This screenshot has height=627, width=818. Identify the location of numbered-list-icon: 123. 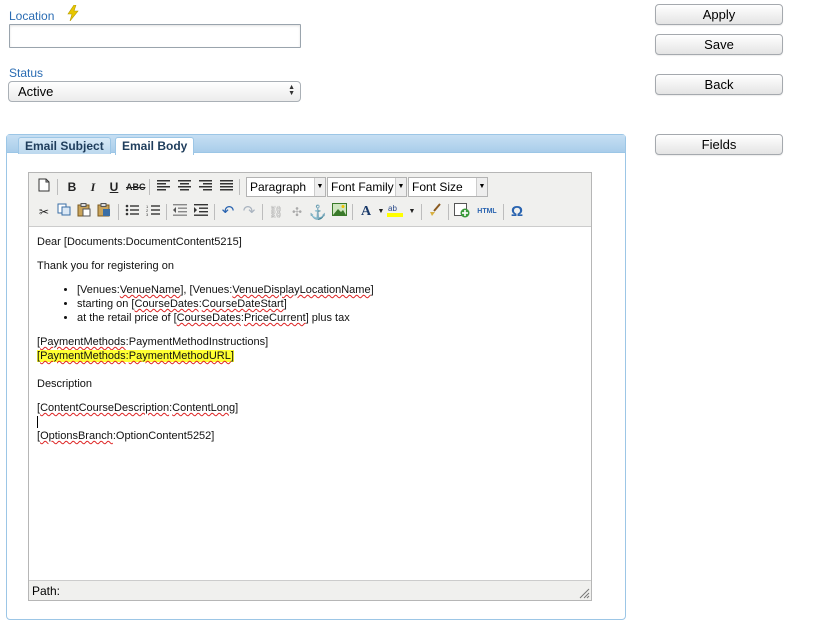
(153, 212).